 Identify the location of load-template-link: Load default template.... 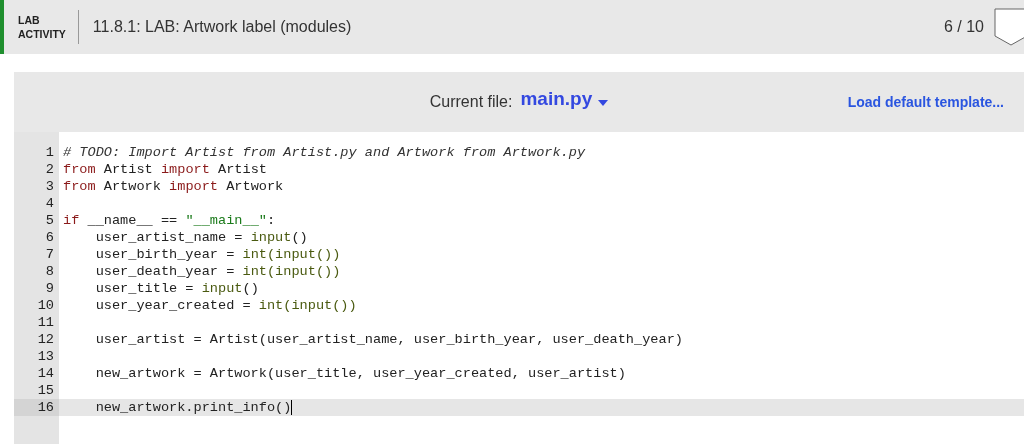
(925, 102).